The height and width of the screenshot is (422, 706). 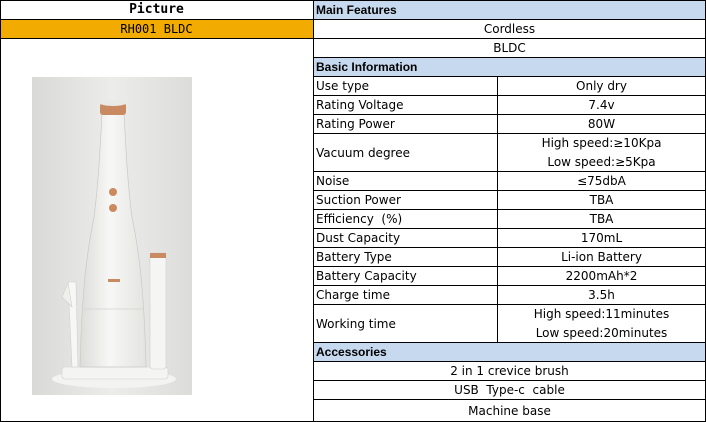 I want to click on brand-logo, so click(x=114, y=280).